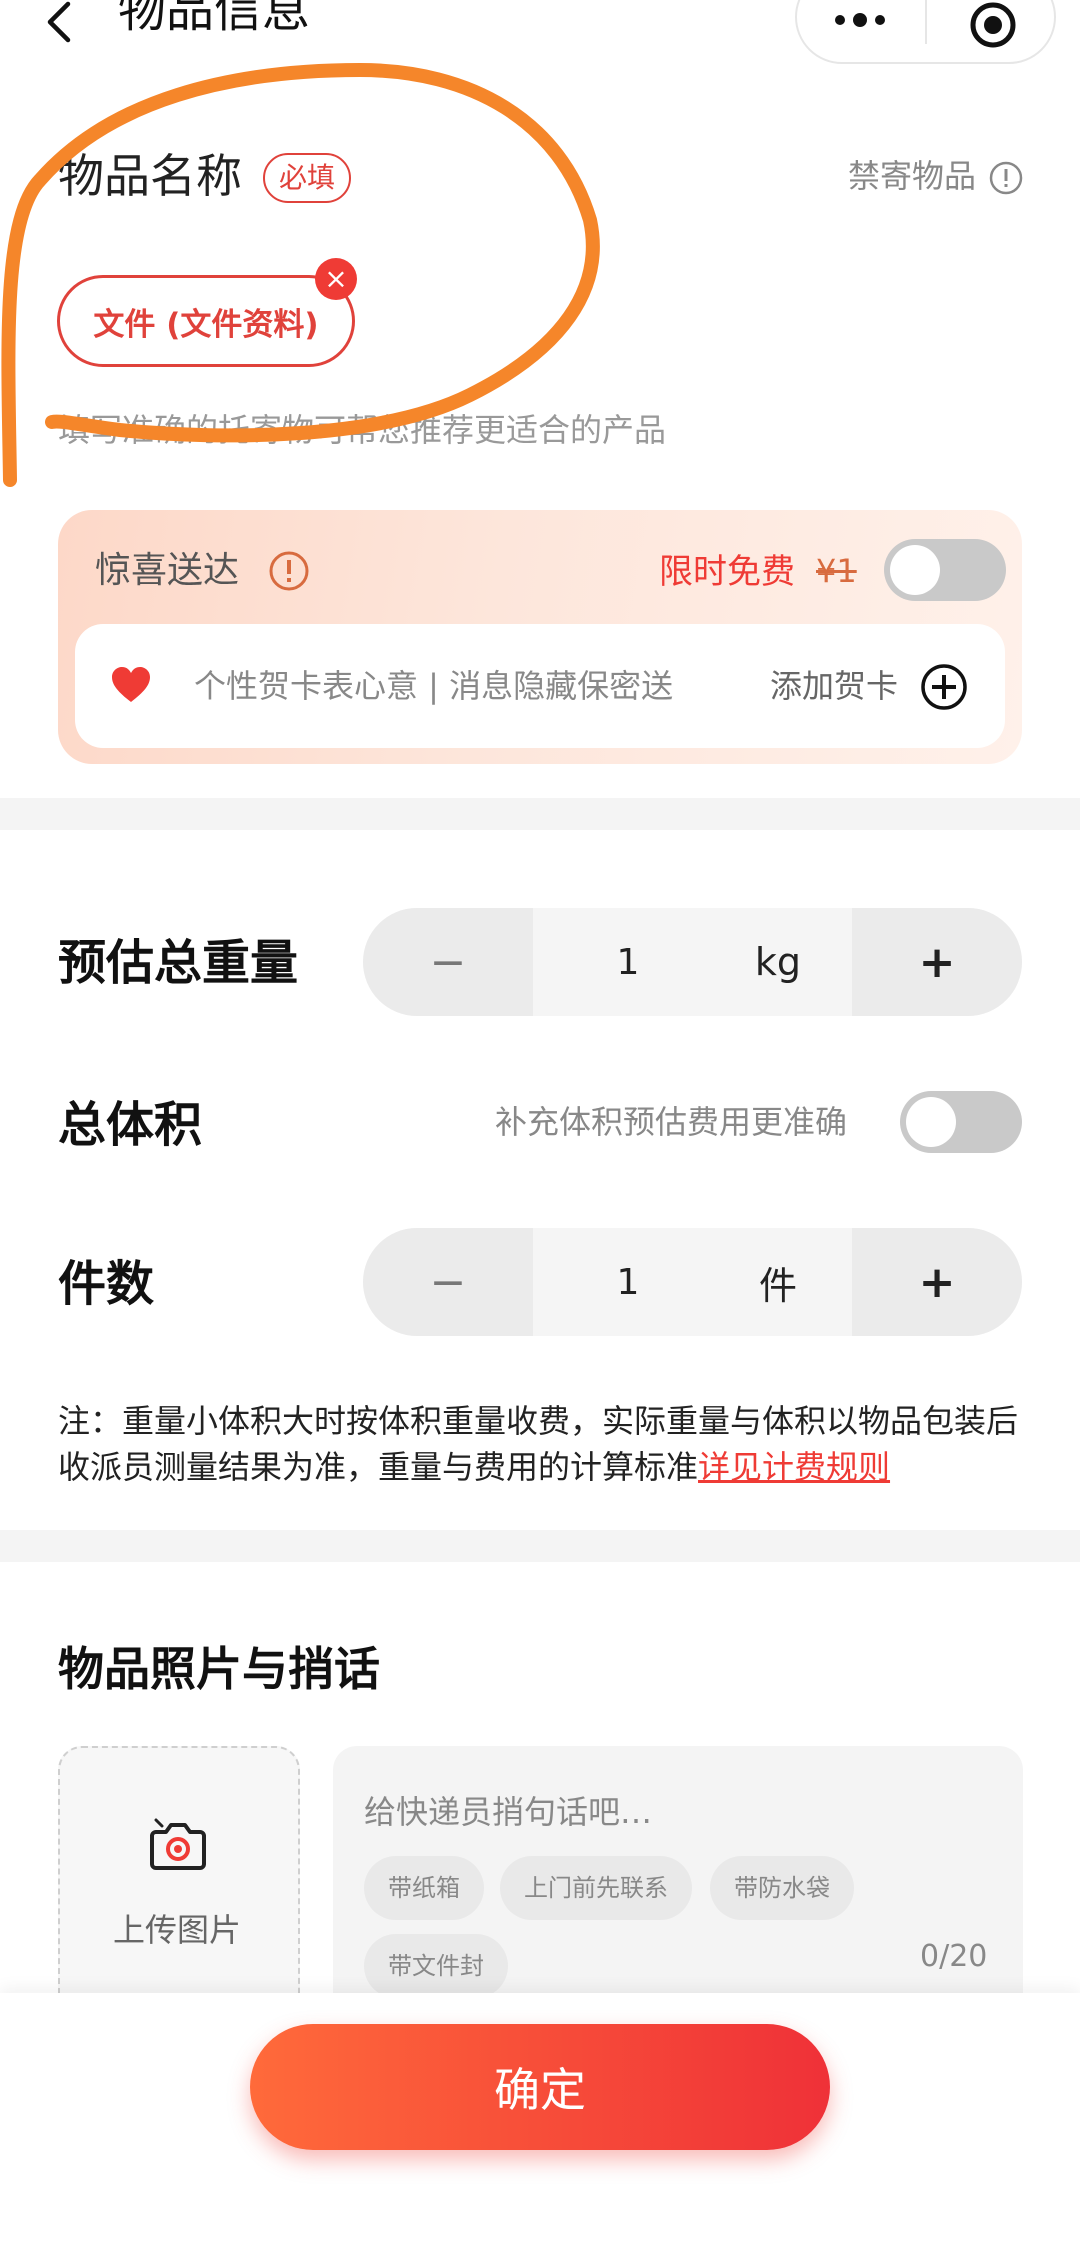 This screenshot has width=1080, height=2247. What do you see at coordinates (436, 1966) in the screenshot?
I see `message-tag: 带文件封` at bounding box center [436, 1966].